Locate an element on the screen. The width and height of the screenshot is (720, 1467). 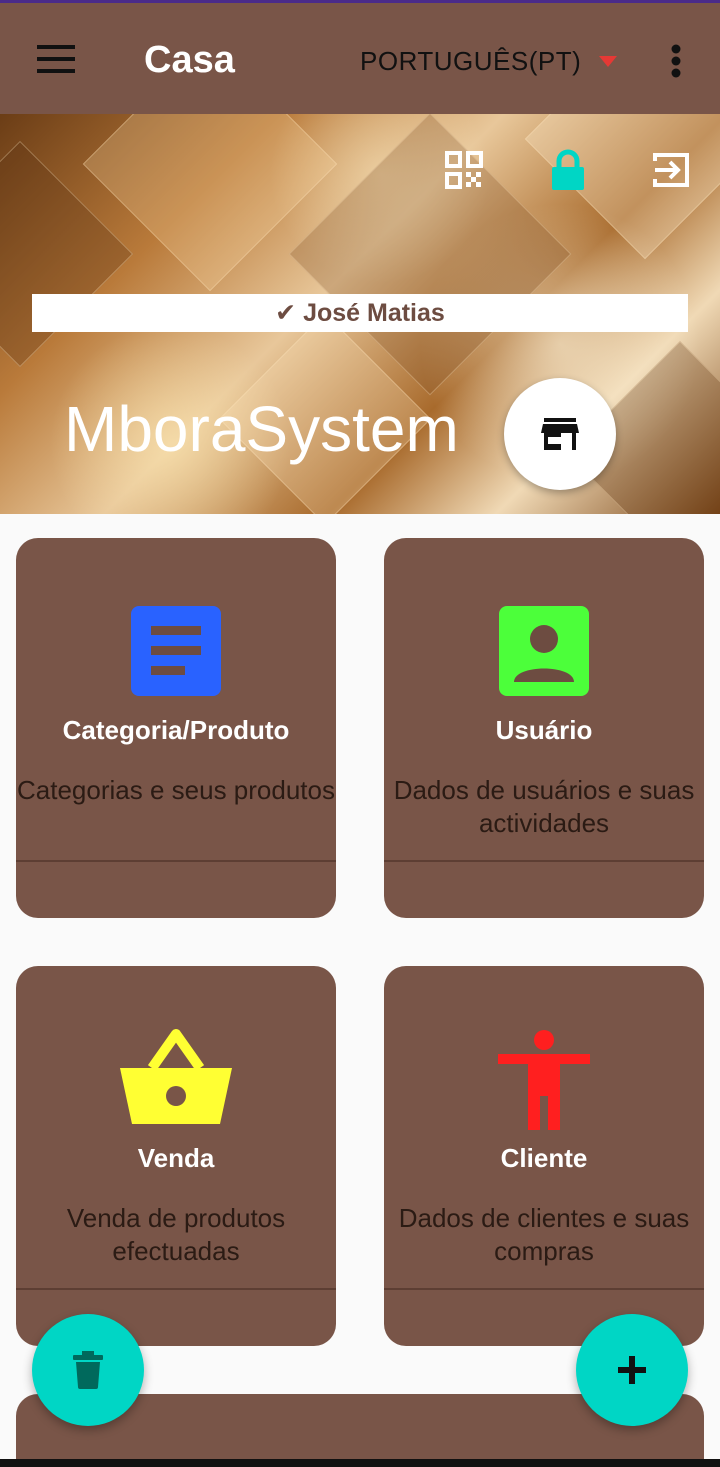
card-title: Usuário is located at coordinates (544, 730).